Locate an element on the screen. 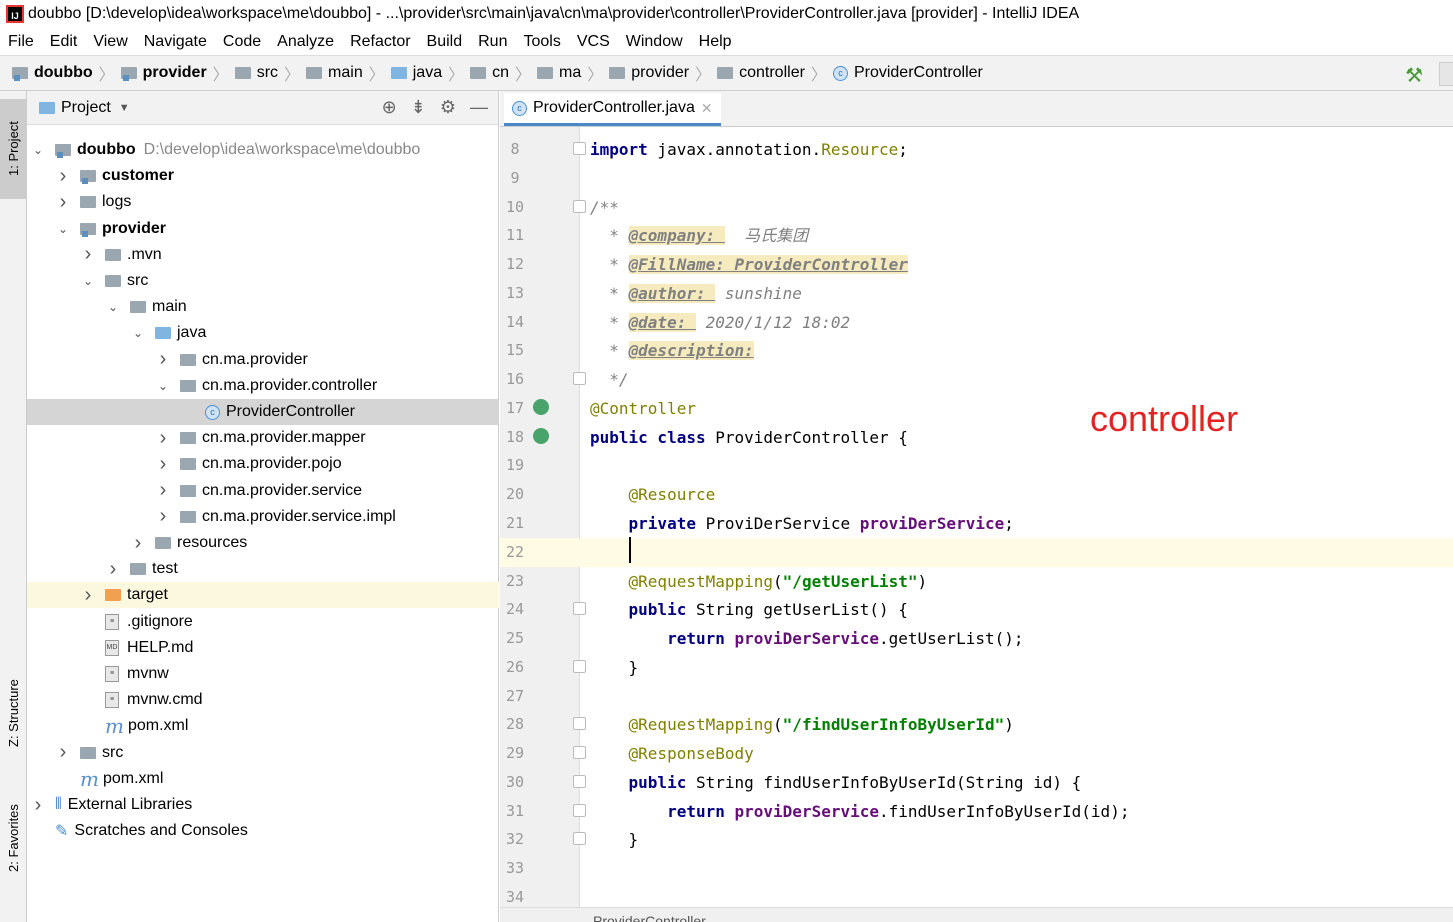 The width and height of the screenshot is (1453, 922). tree-item: › cn.ma.provider is located at coordinates (263, 360).